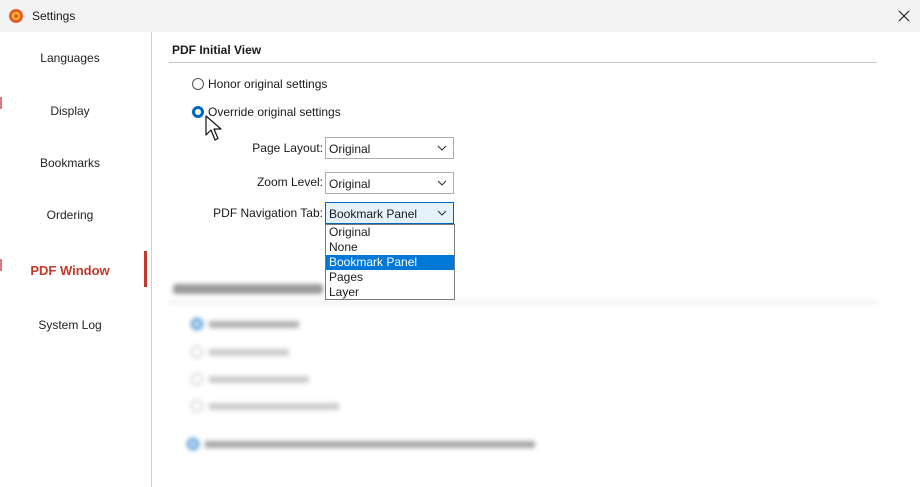 Image resolution: width=920 pixels, height=487 pixels. I want to click on honor-radio-label: Honor original settings, so click(268, 84).